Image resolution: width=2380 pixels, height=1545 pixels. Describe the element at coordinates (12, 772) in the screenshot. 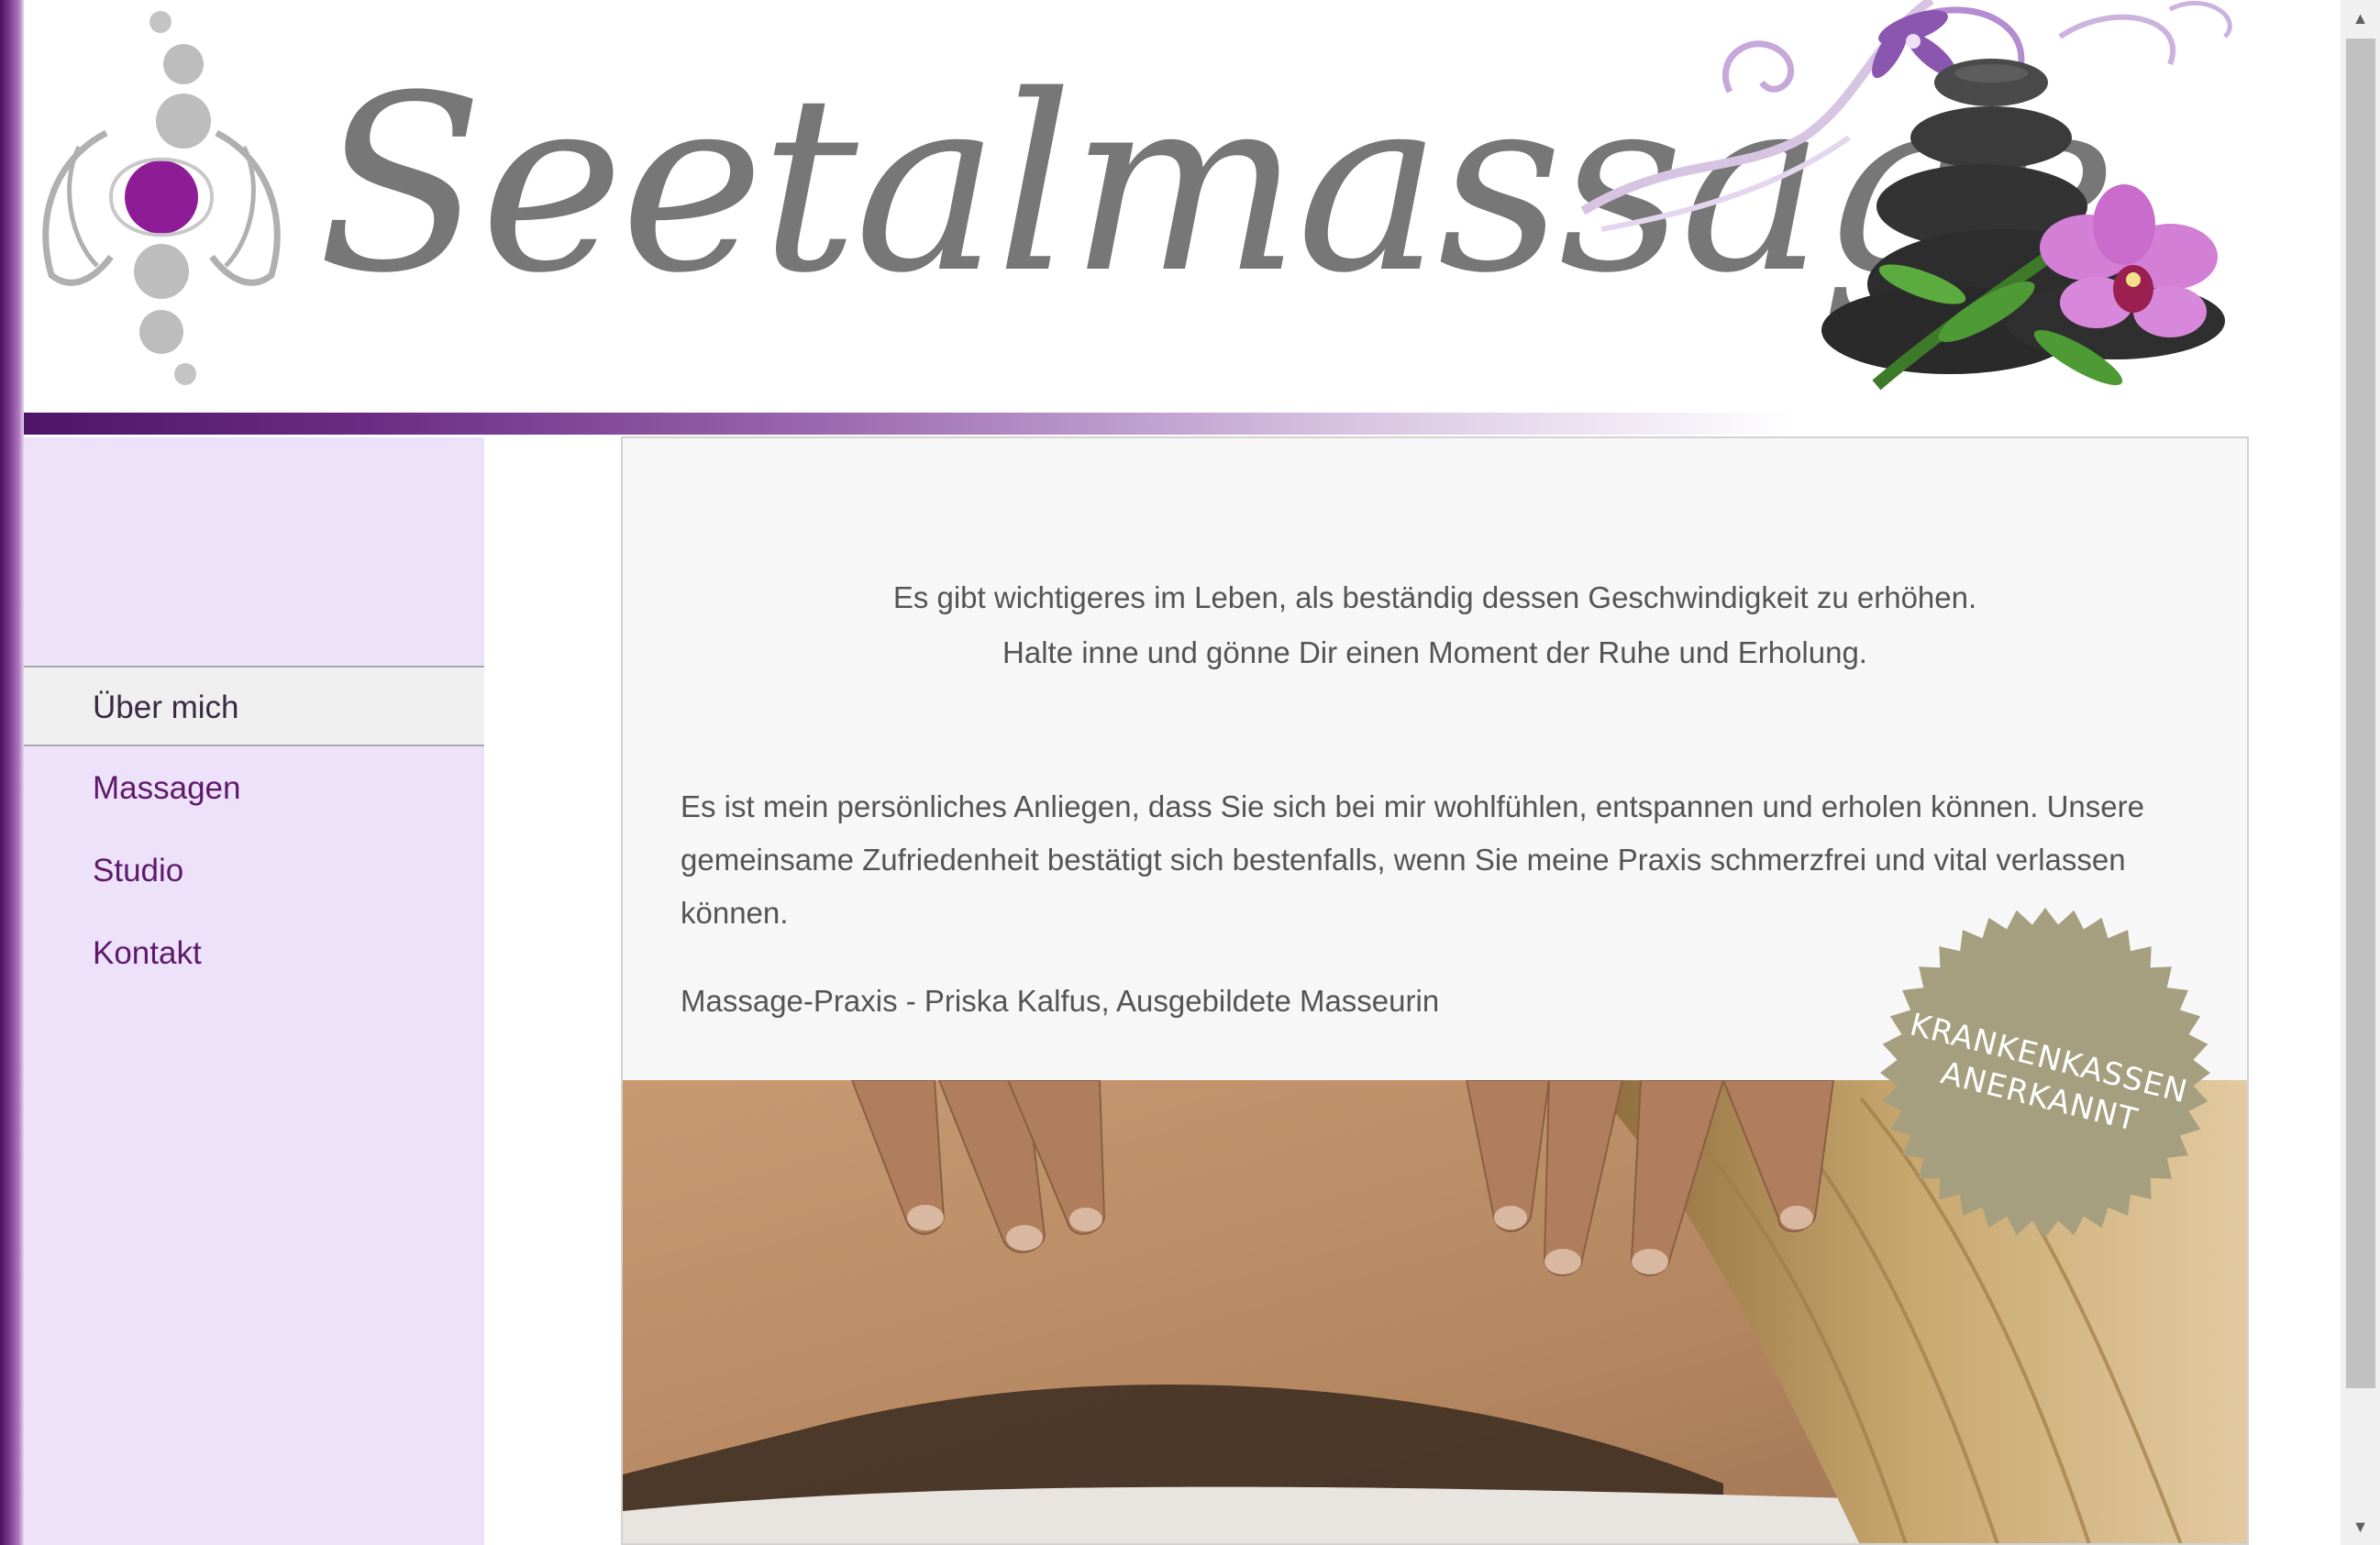

I see `left-accent-bar` at that location.